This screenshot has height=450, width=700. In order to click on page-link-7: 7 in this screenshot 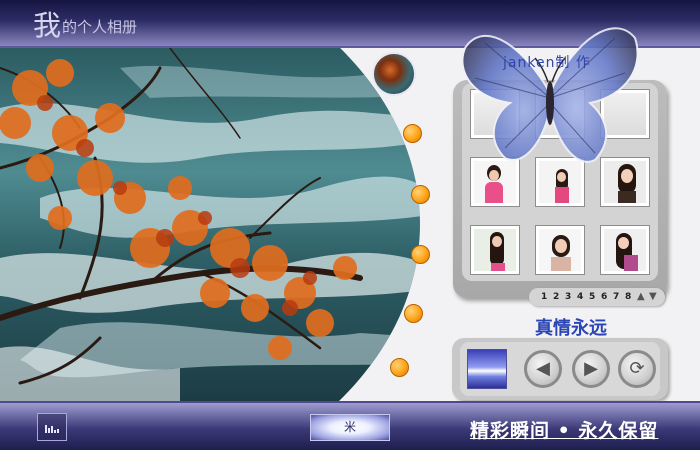, I will do `click(616, 297)`.